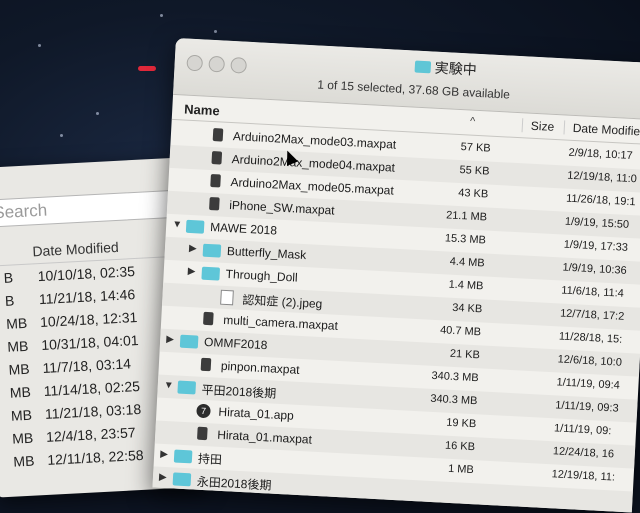 The width and height of the screenshot is (640, 513). I want to click on date-modified: 2/9/18, 10:17, so click(600, 154).